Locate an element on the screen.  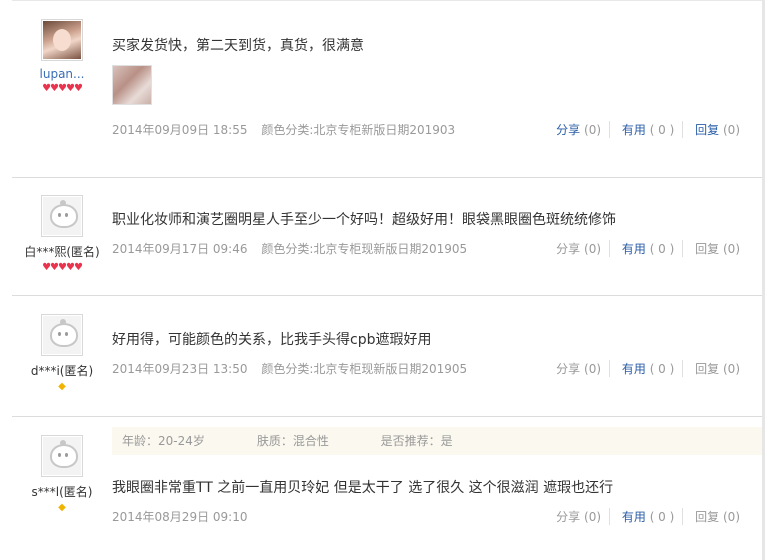
review-text-content: 买家发货快，第二天到货，真货，很满意 is located at coordinates (238, 46).